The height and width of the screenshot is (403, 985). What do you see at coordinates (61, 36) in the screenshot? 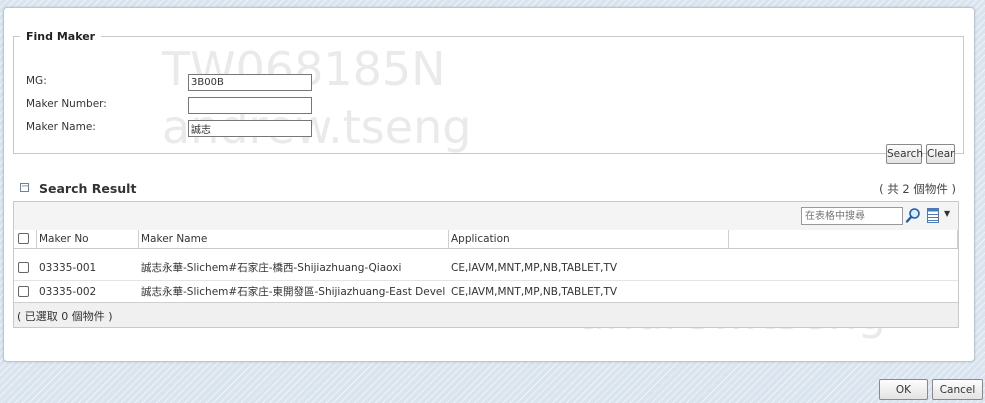
I see `find-maker-legend: Find Maker` at bounding box center [61, 36].